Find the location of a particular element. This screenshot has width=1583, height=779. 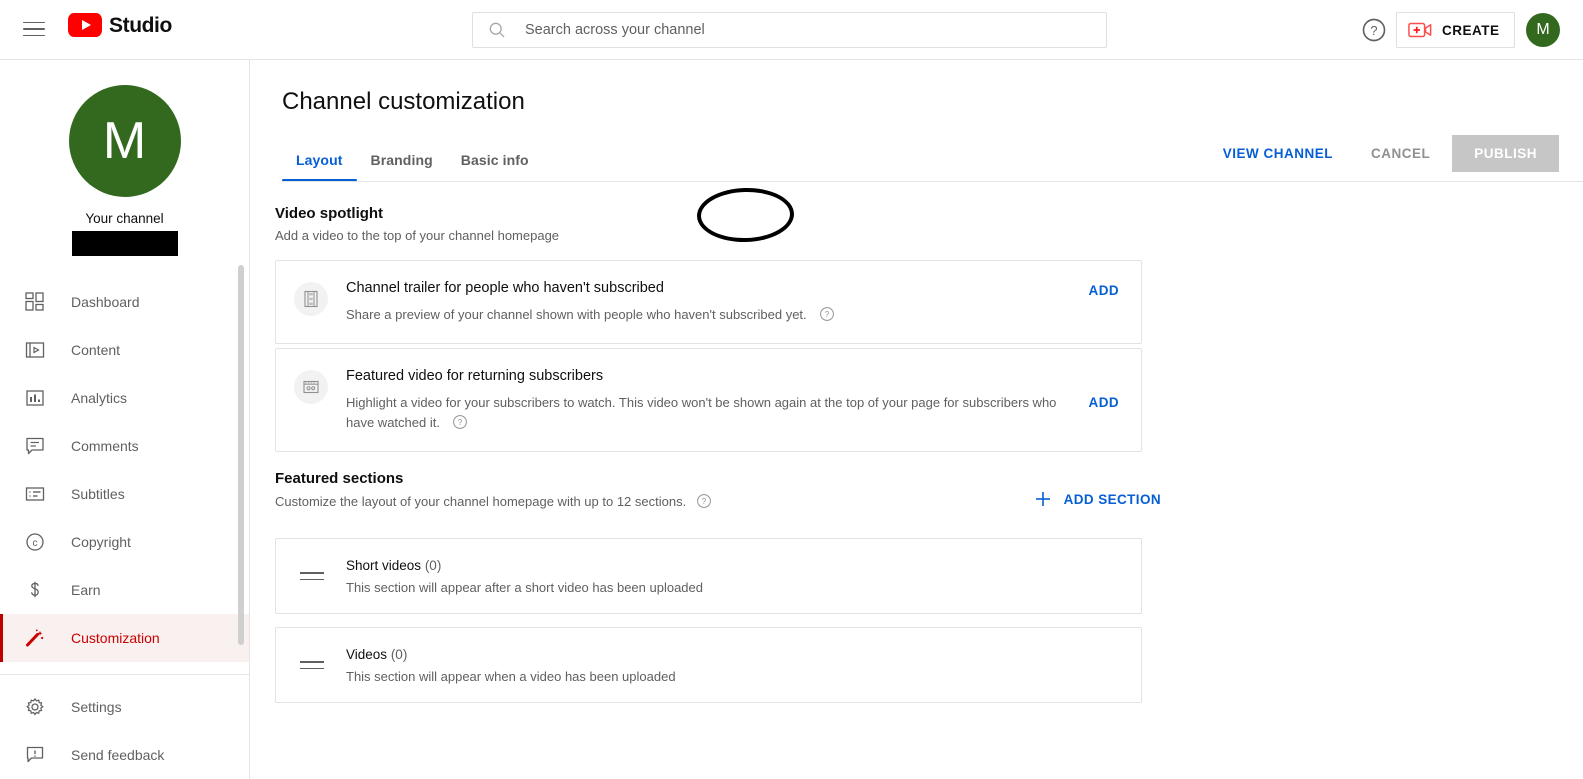

your-channel-label: Your channel is located at coordinates (124, 218).